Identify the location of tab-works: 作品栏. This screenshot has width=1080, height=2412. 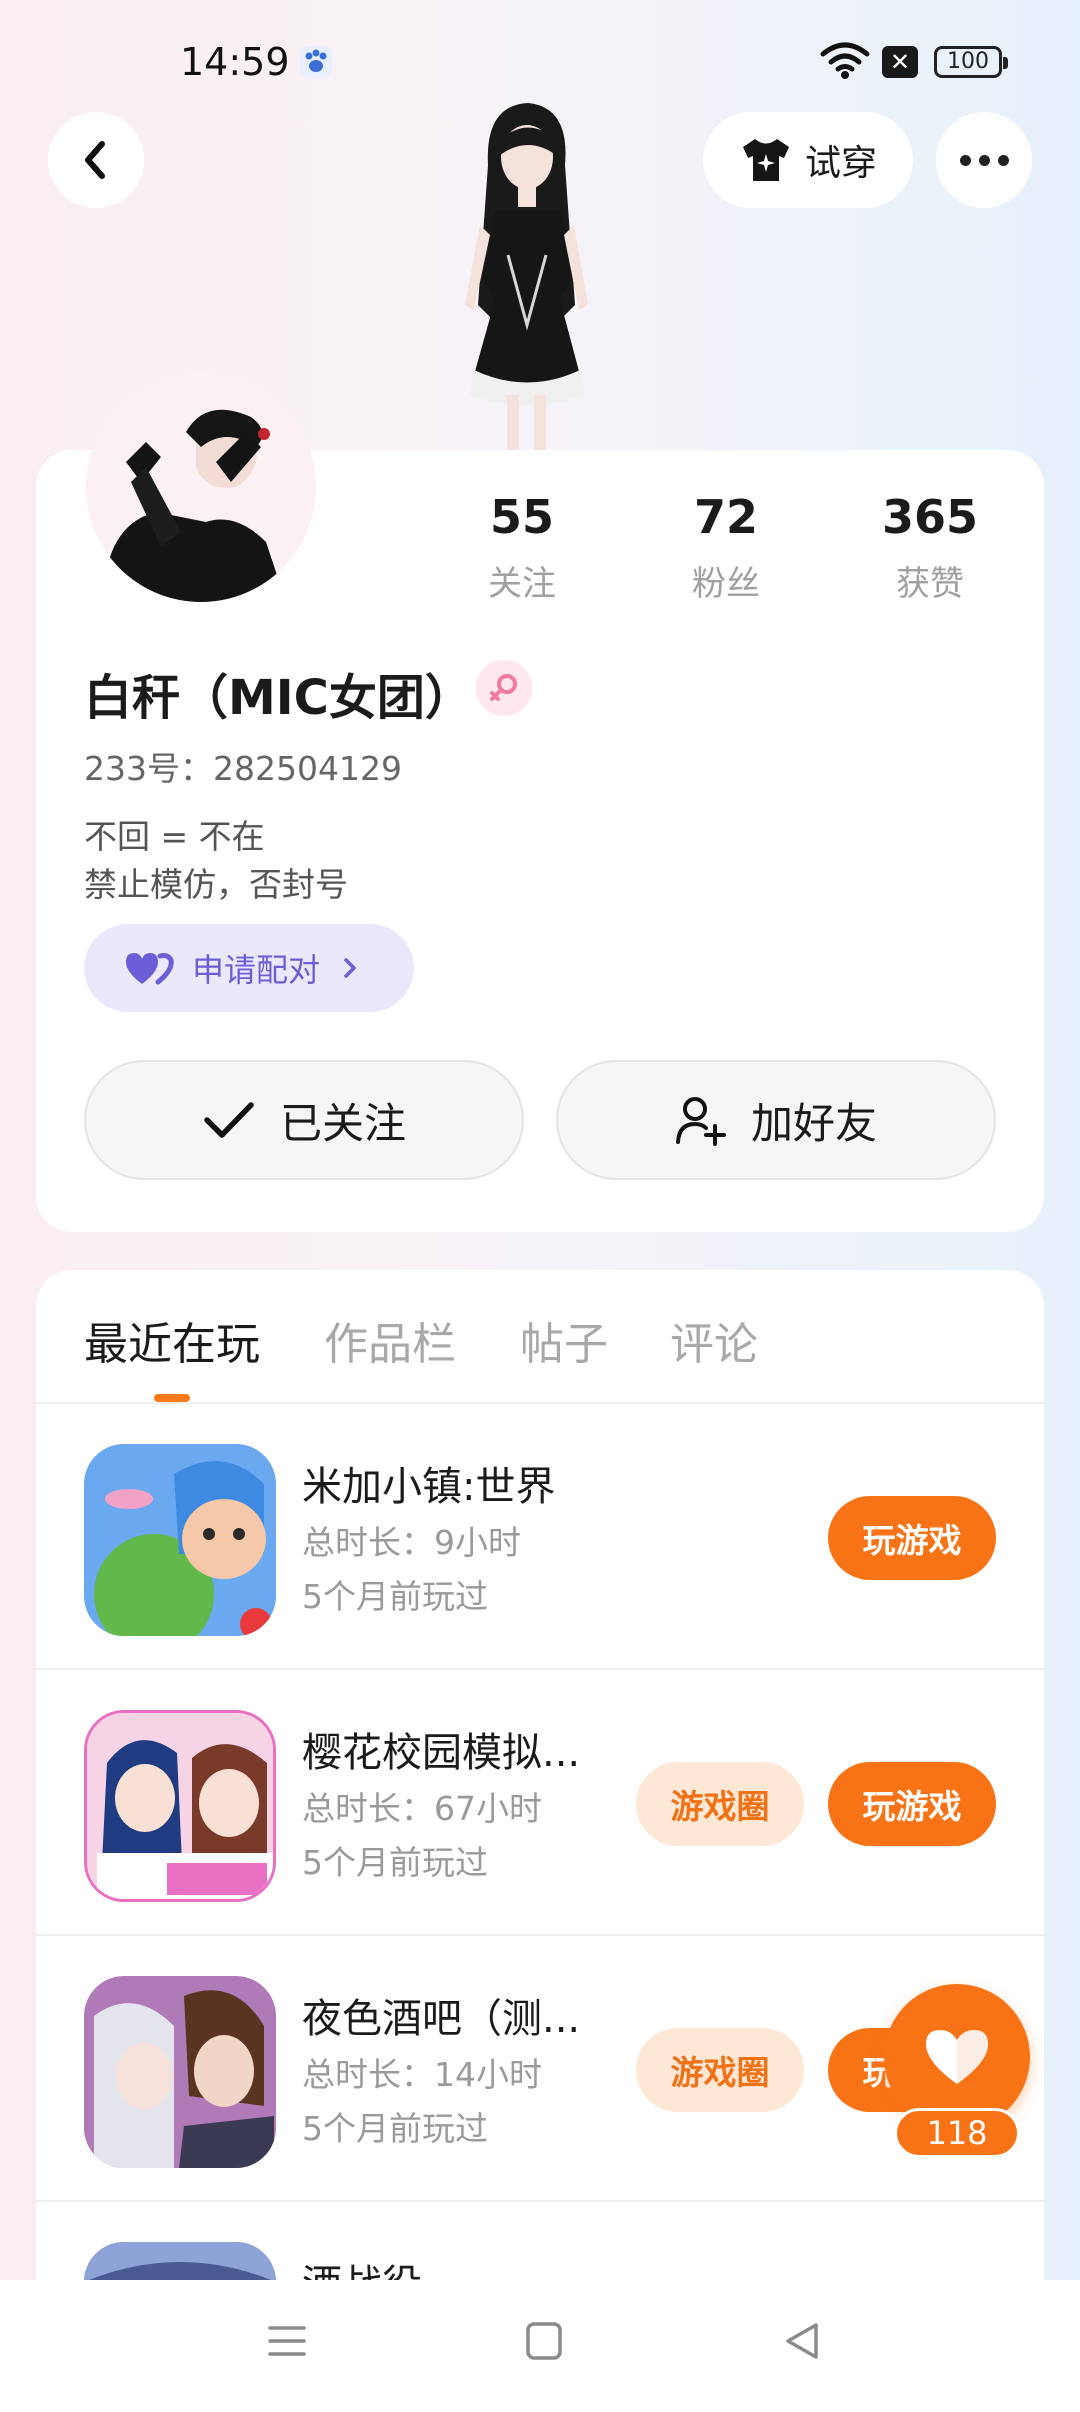
(390, 1340).